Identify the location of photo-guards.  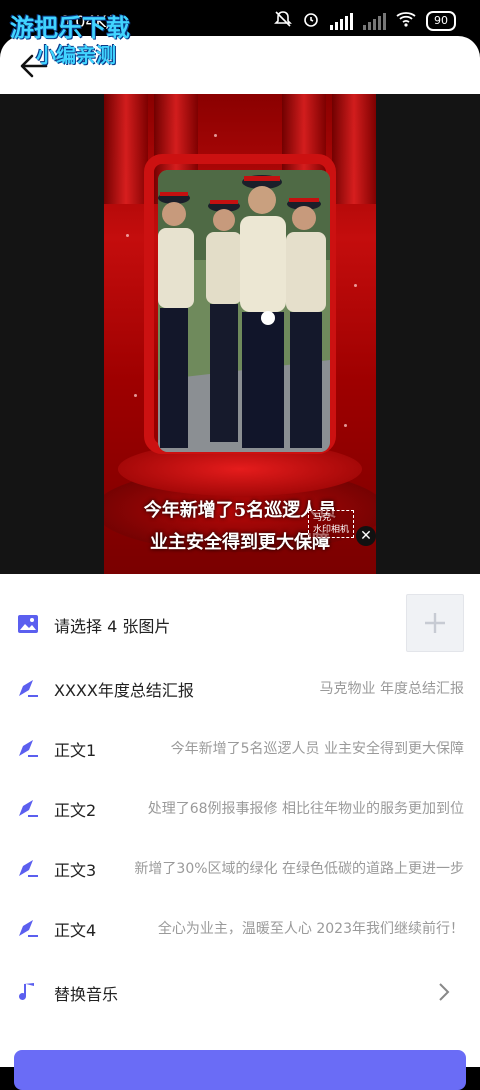
(244, 311).